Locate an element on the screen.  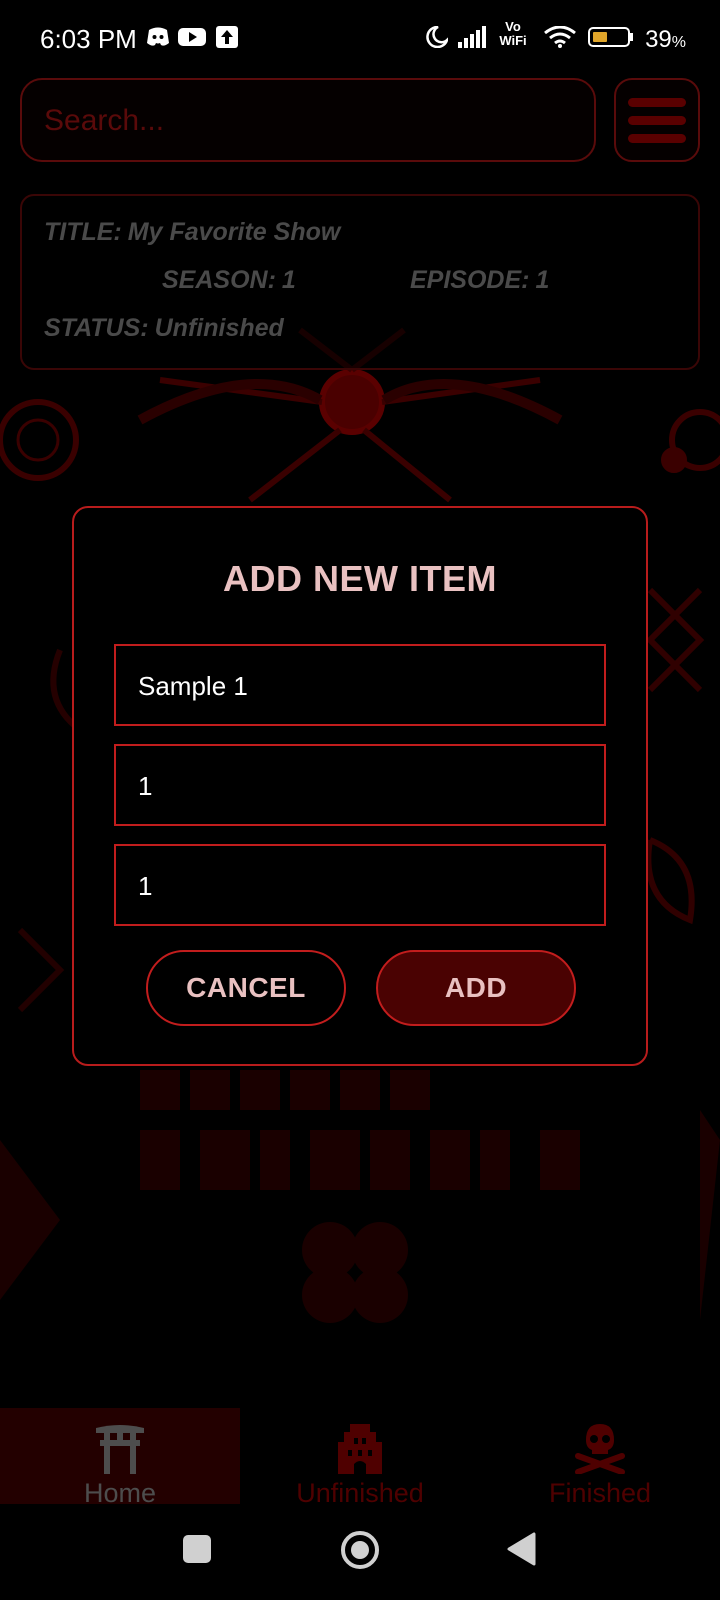
search-input is located at coordinates (309, 121).